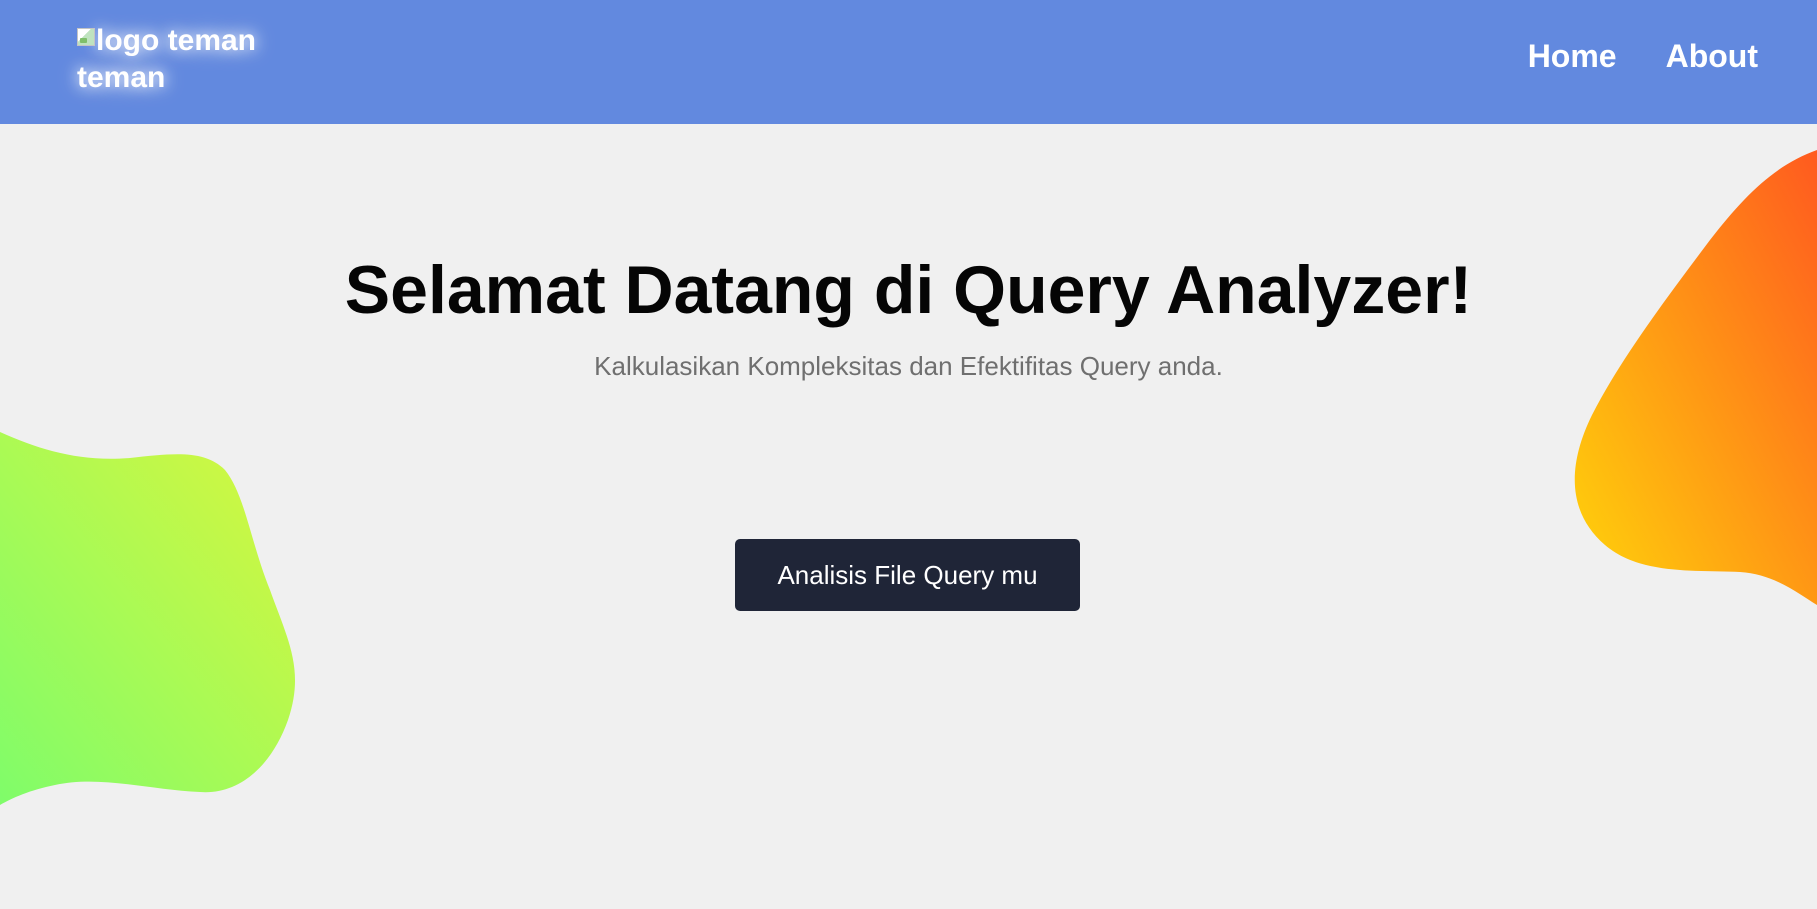 The image size is (1817, 909). Describe the element at coordinates (148, 618) in the screenshot. I see `left-decorative-blob` at that location.